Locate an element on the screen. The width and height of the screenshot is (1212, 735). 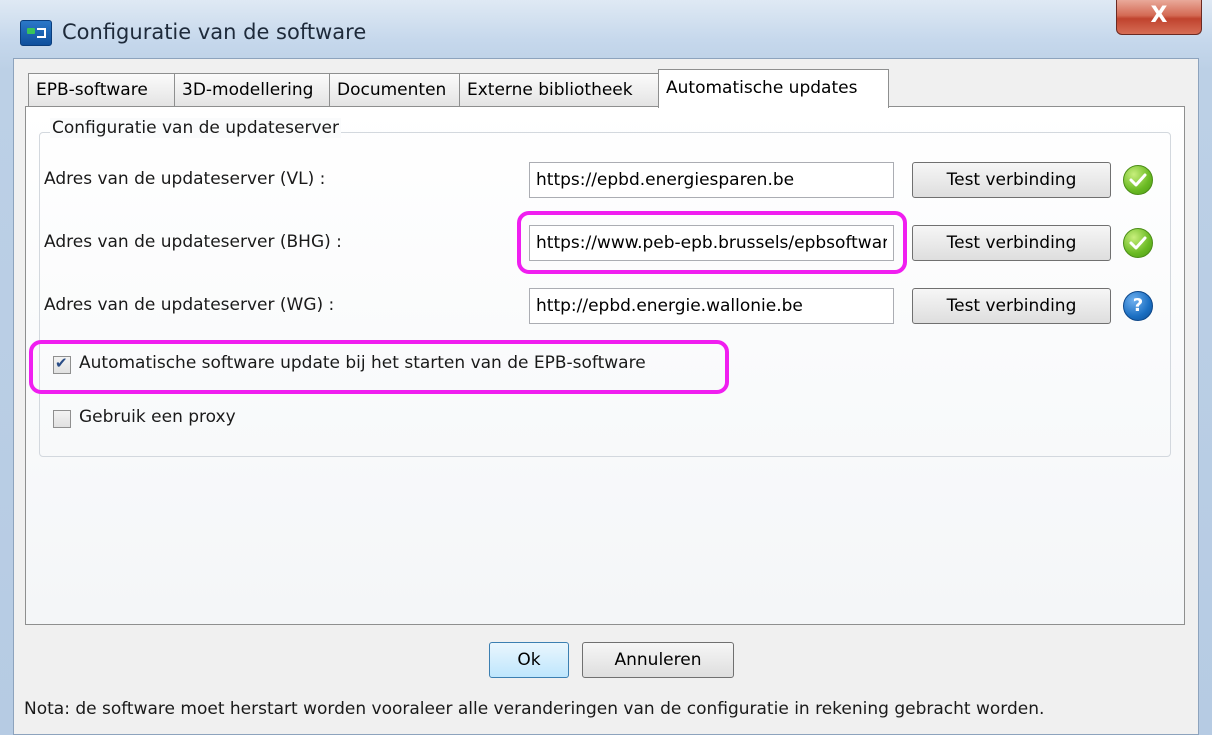
server-label-bhg: Adres van de updateserver (BHG) : is located at coordinates (193, 242).